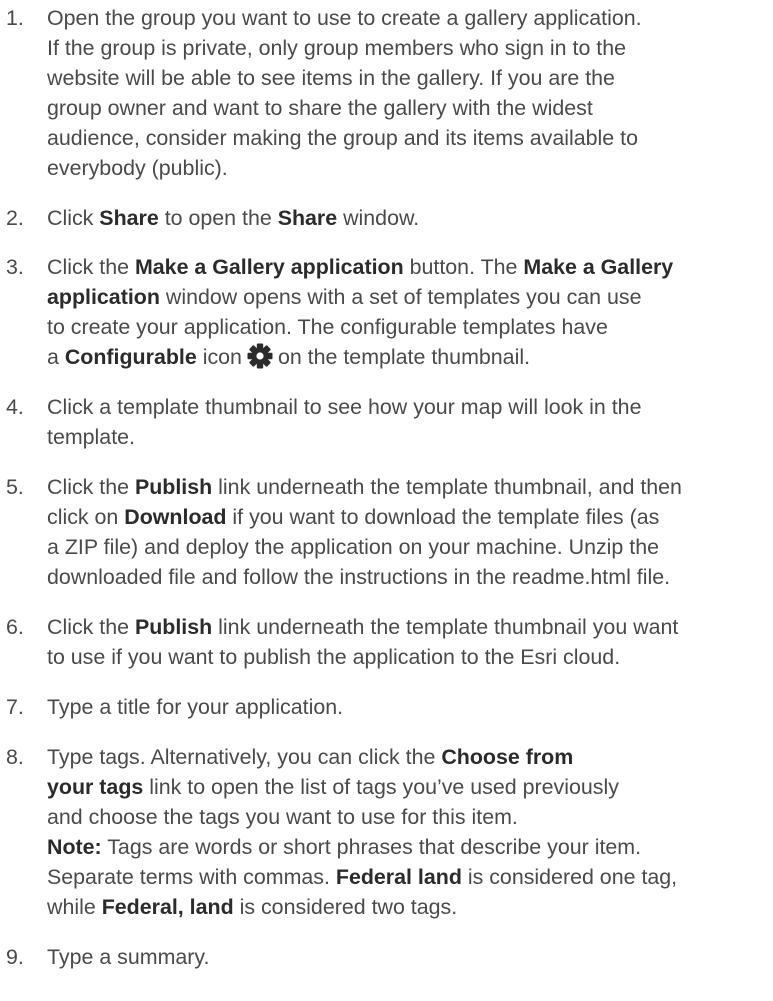 This screenshot has height=1001, width=773. I want to click on step-number: 4., so click(15, 407).